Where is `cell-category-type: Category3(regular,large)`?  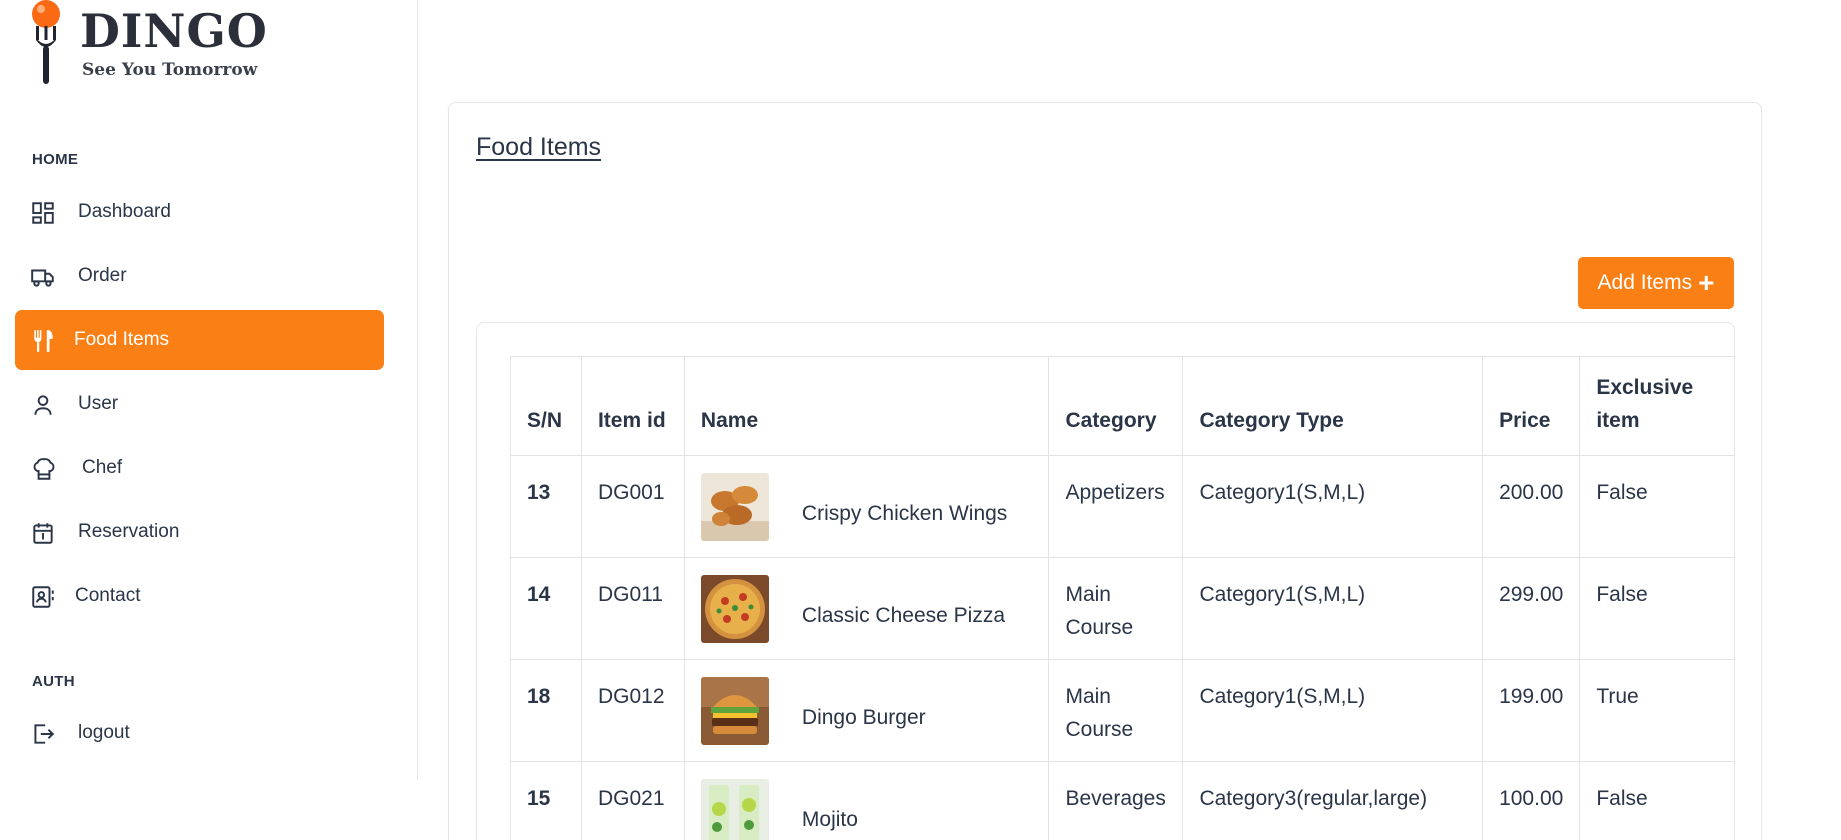 cell-category-type: Category3(regular,large) is located at coordinates (1333, 800).